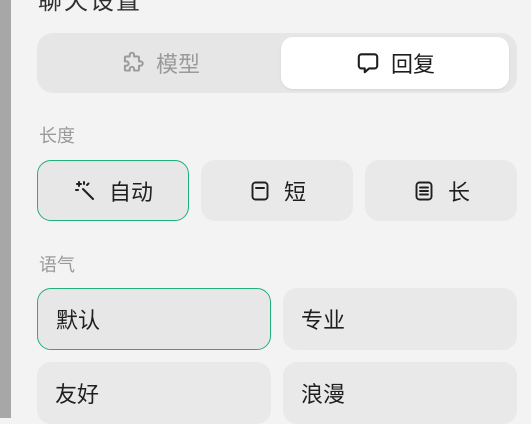  Describe the element at coordinates (323, 321) in the screenshot. I see `tone-option-professional-label: 专业` at that location.